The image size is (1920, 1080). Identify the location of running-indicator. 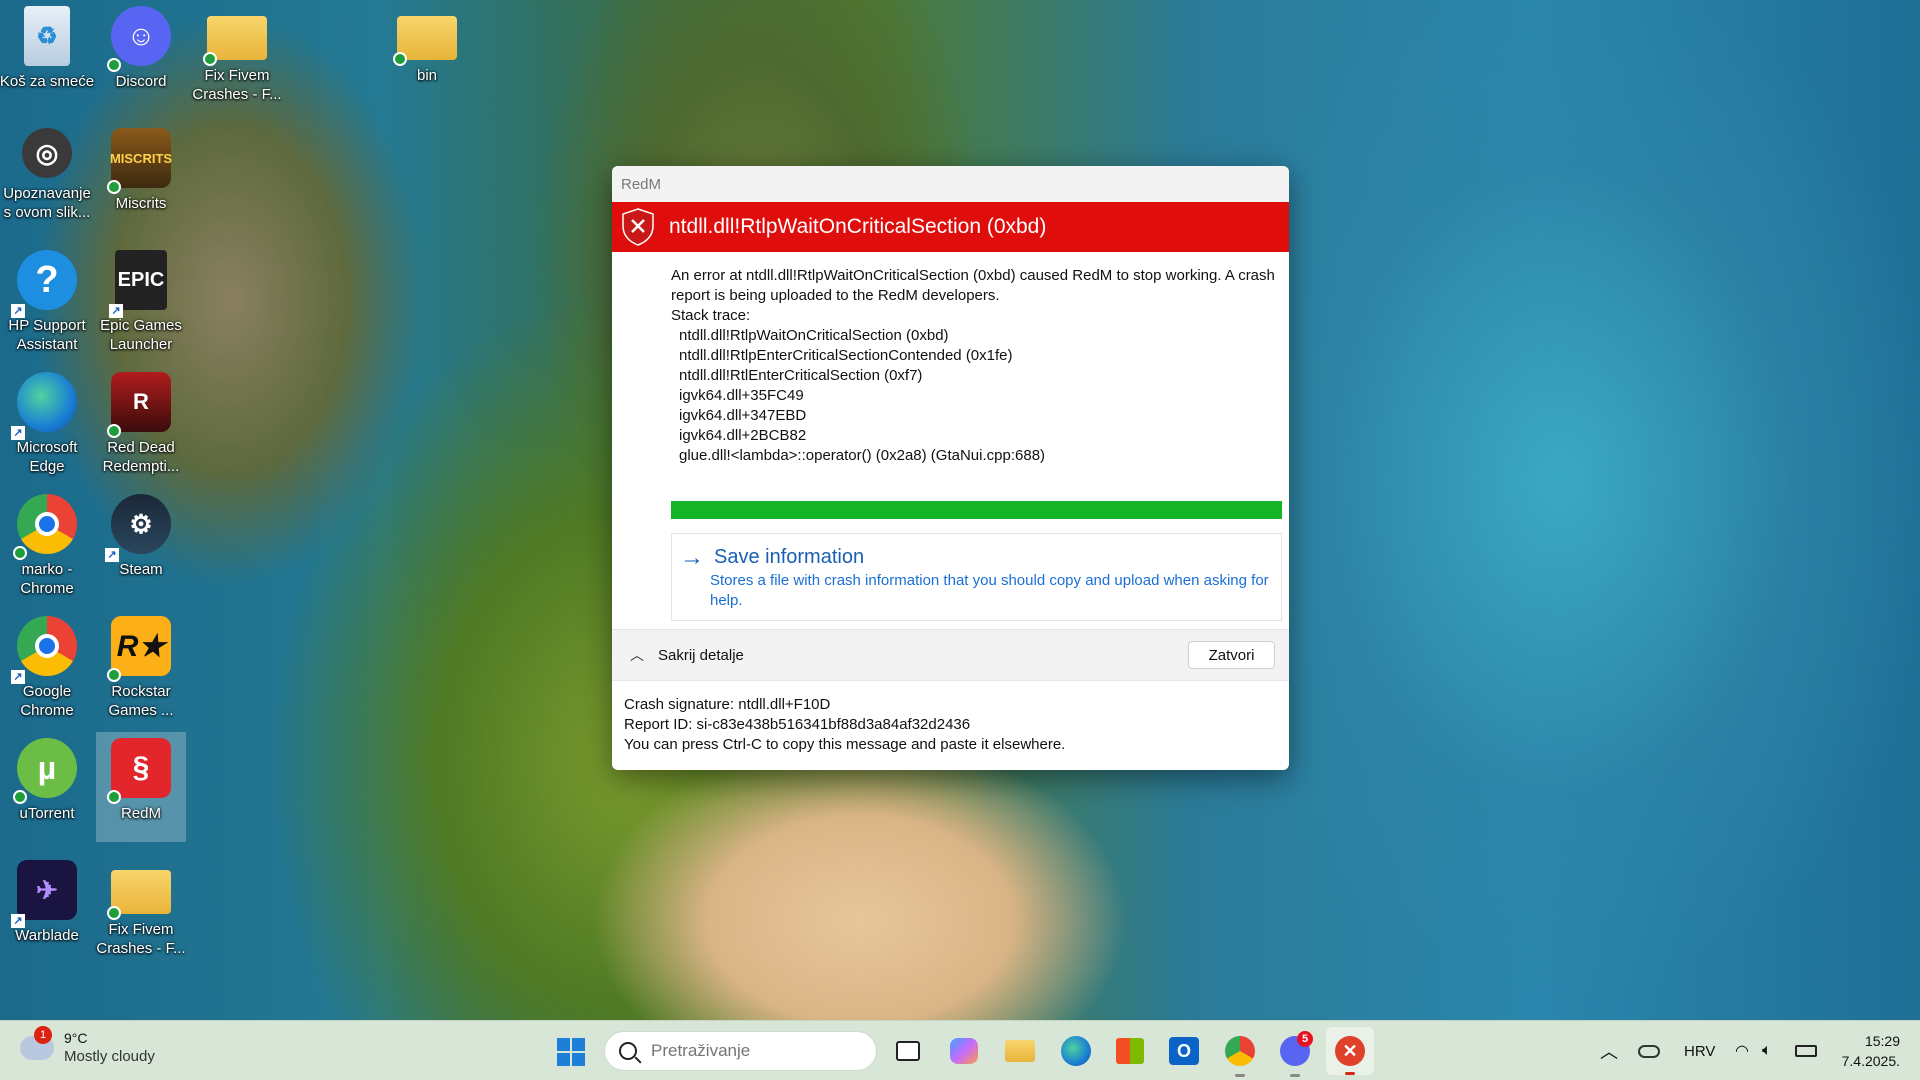
(1350, 1073).